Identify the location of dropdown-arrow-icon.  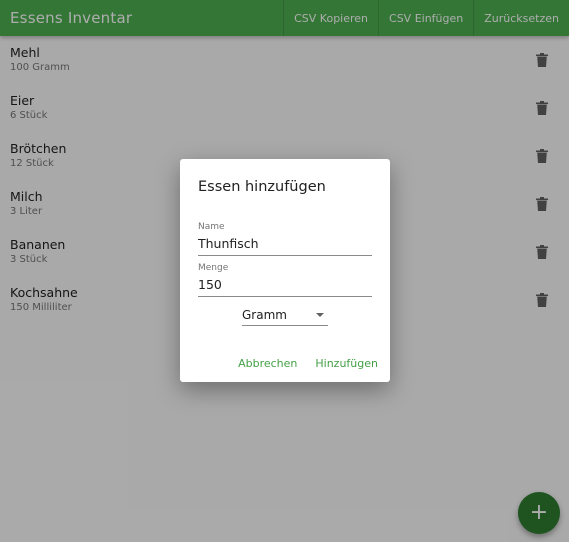
(320, 314).